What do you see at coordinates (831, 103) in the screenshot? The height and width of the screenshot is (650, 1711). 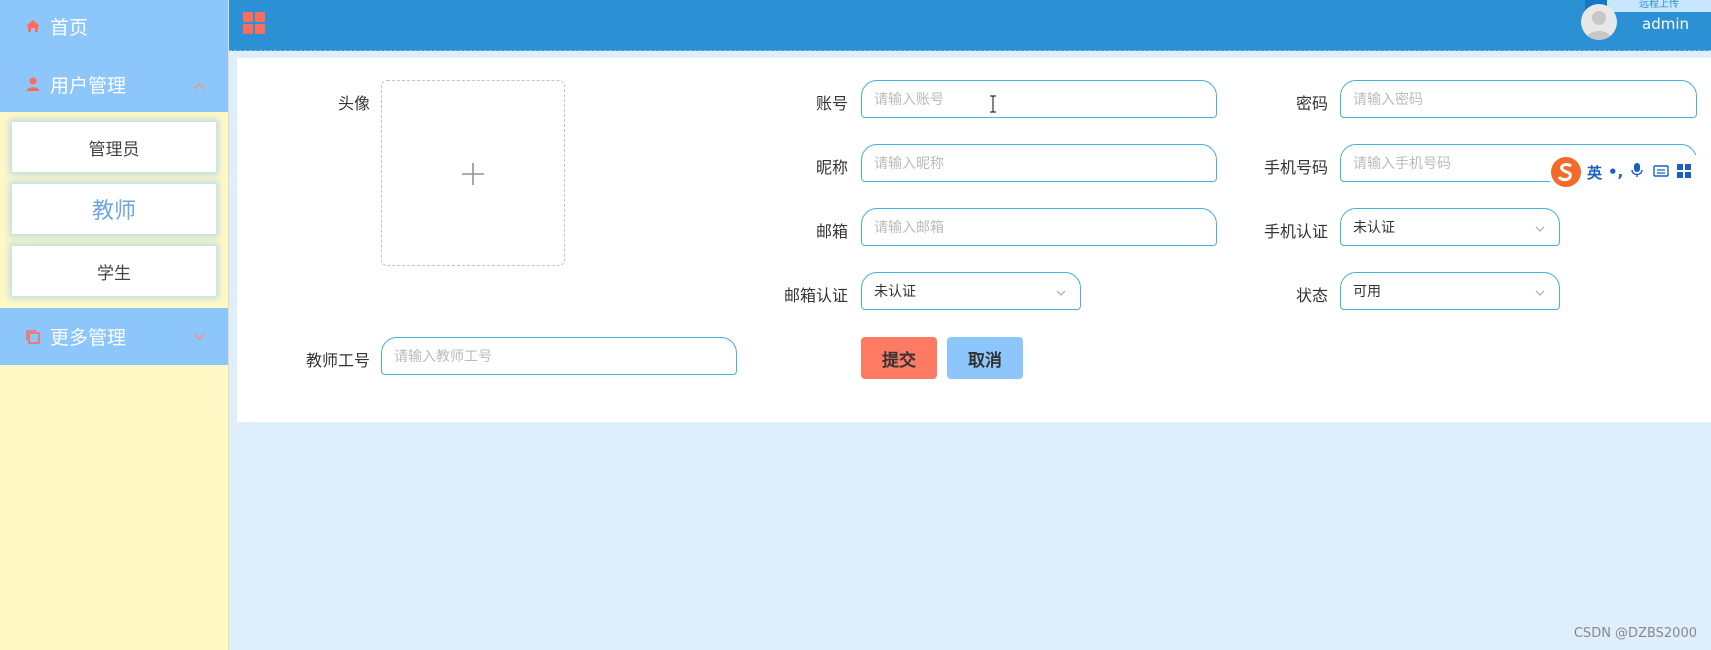 I see `account-label: 账号` at bounding box center [831, 103].